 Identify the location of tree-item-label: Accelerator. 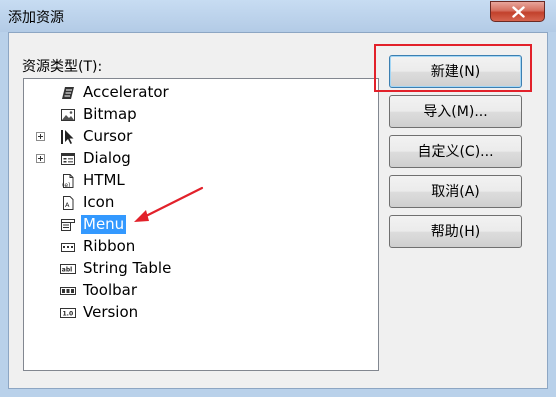
(126, 92).